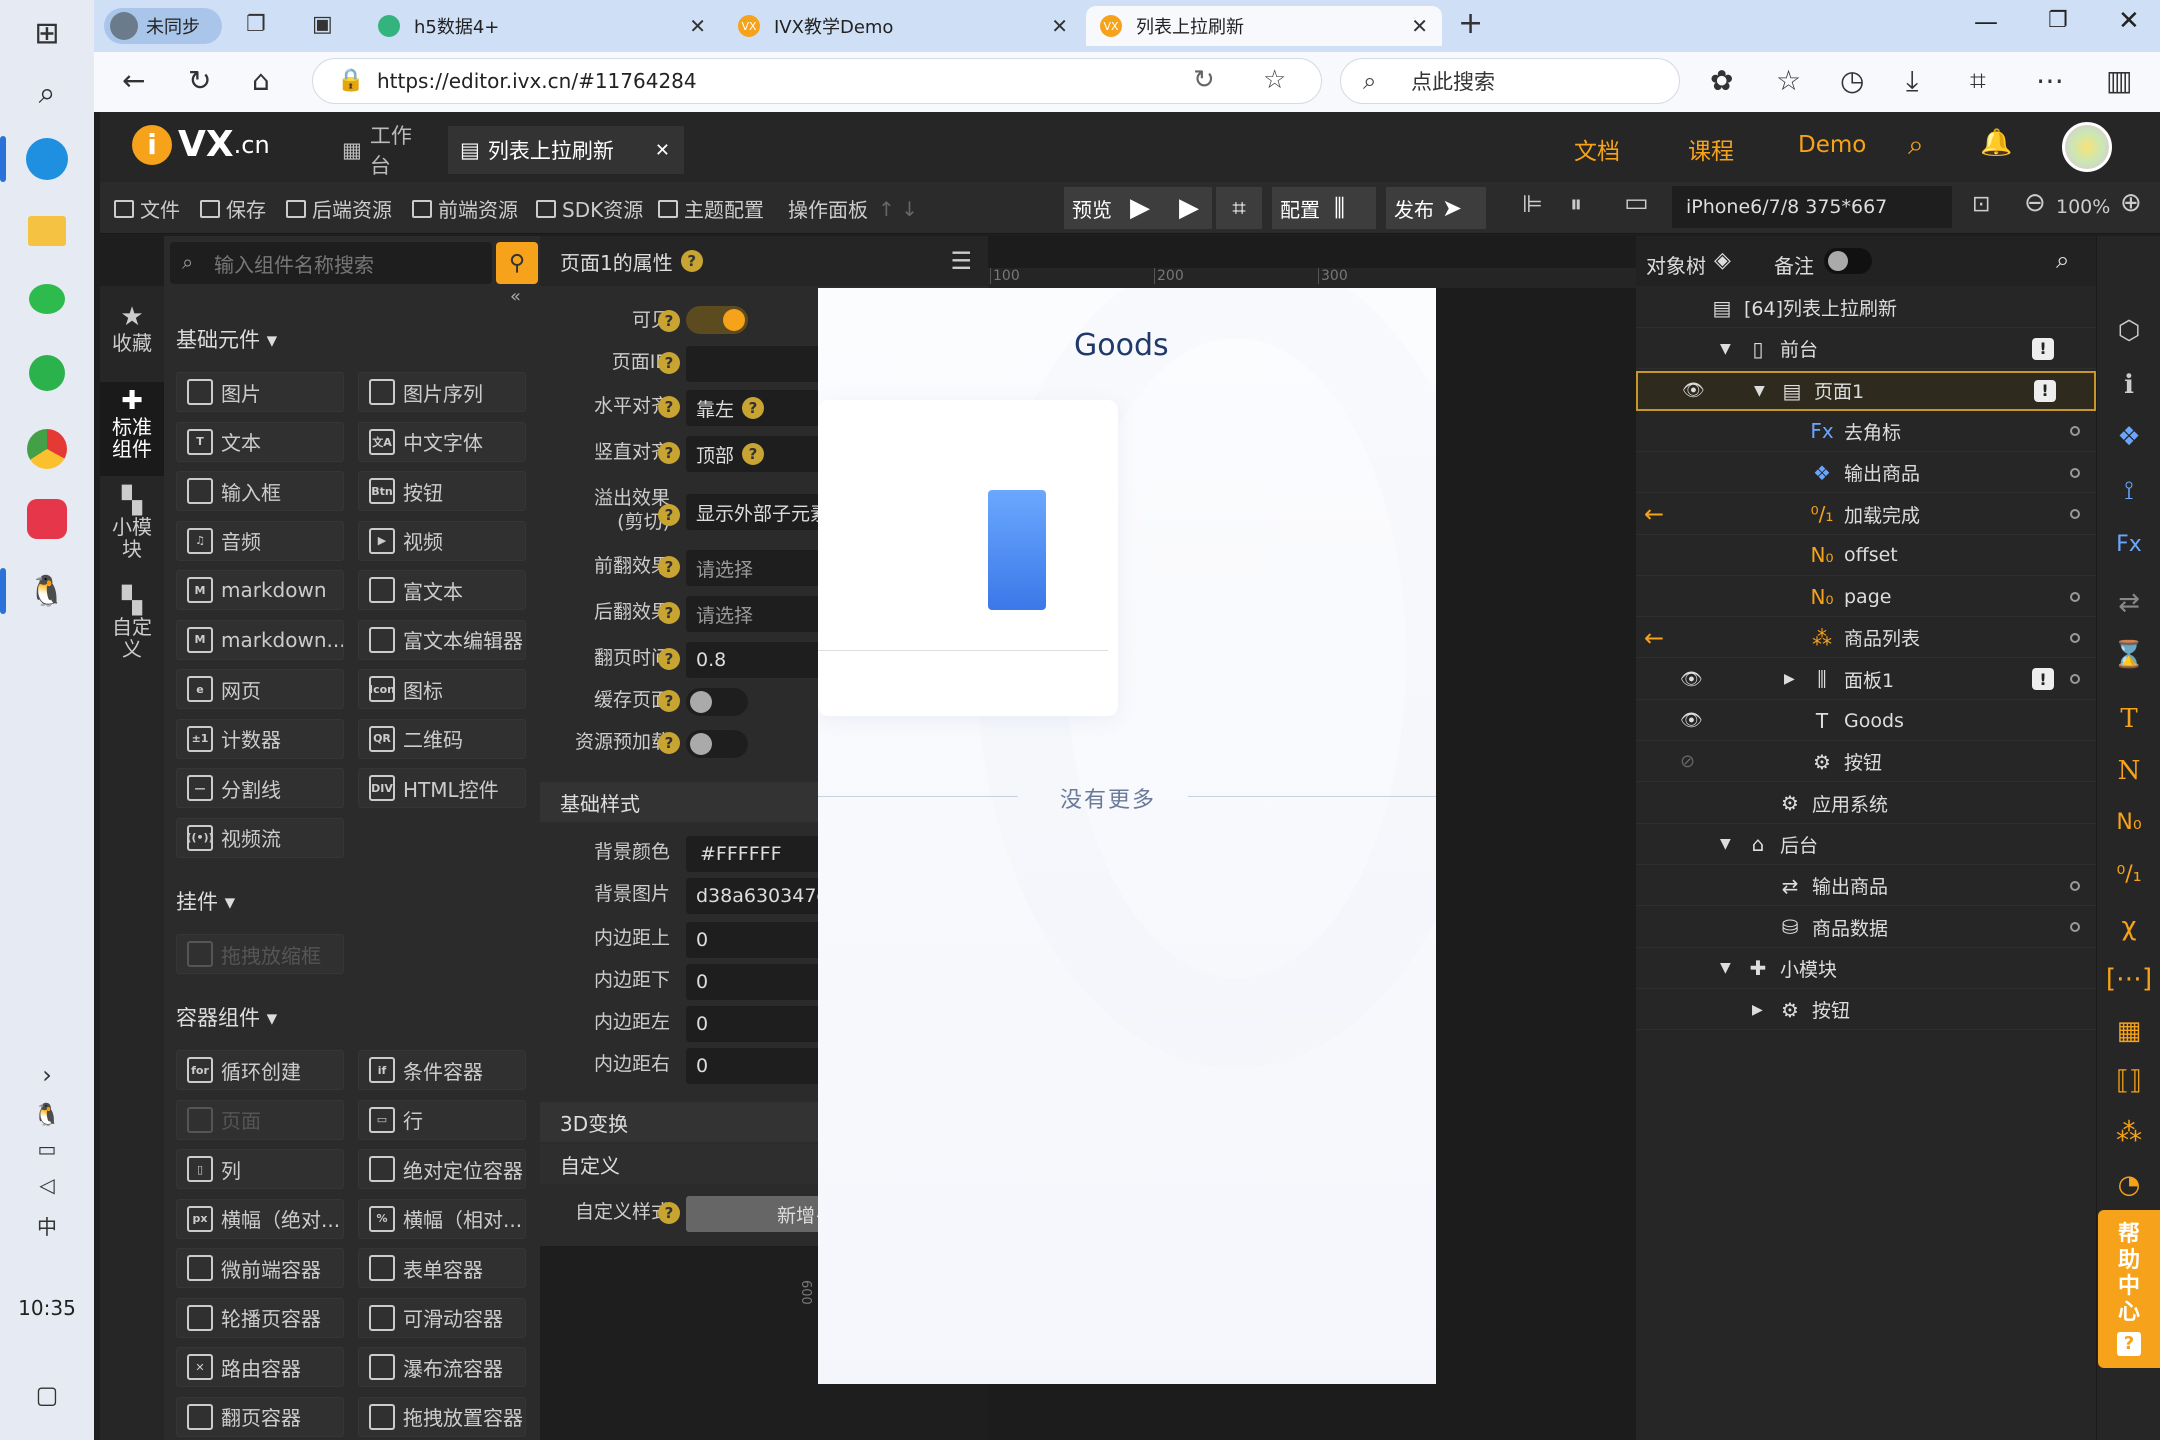 This screenshot has height=1440, width=2160. Describe the element at coordinates (1324, 208) in the screenshot. I see `config-button: 配置 ⫼` at that location.